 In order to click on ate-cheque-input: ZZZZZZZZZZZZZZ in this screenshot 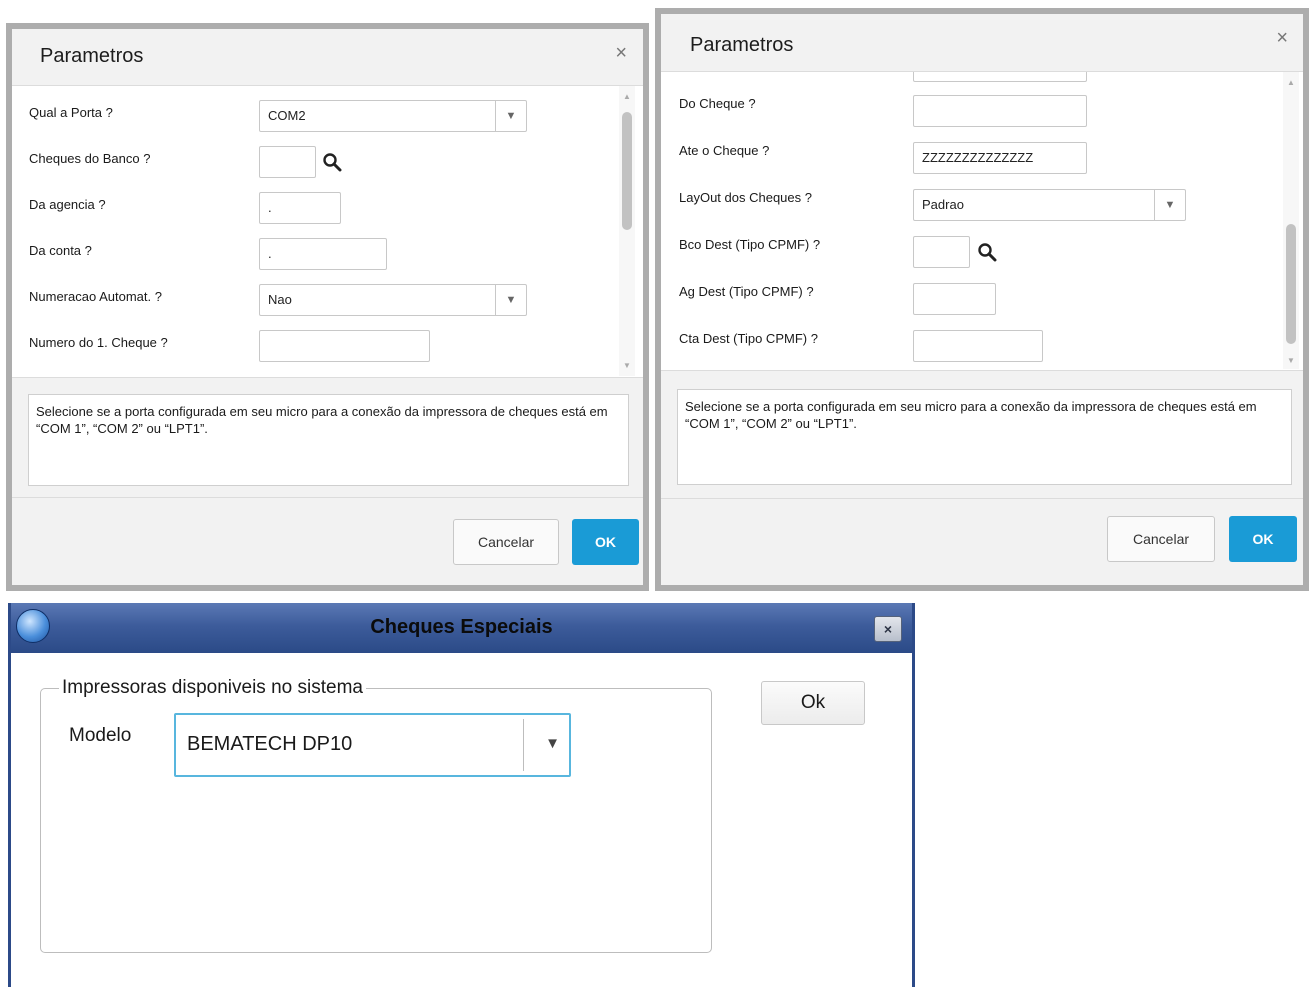, I will do `click(1000, 158)`.